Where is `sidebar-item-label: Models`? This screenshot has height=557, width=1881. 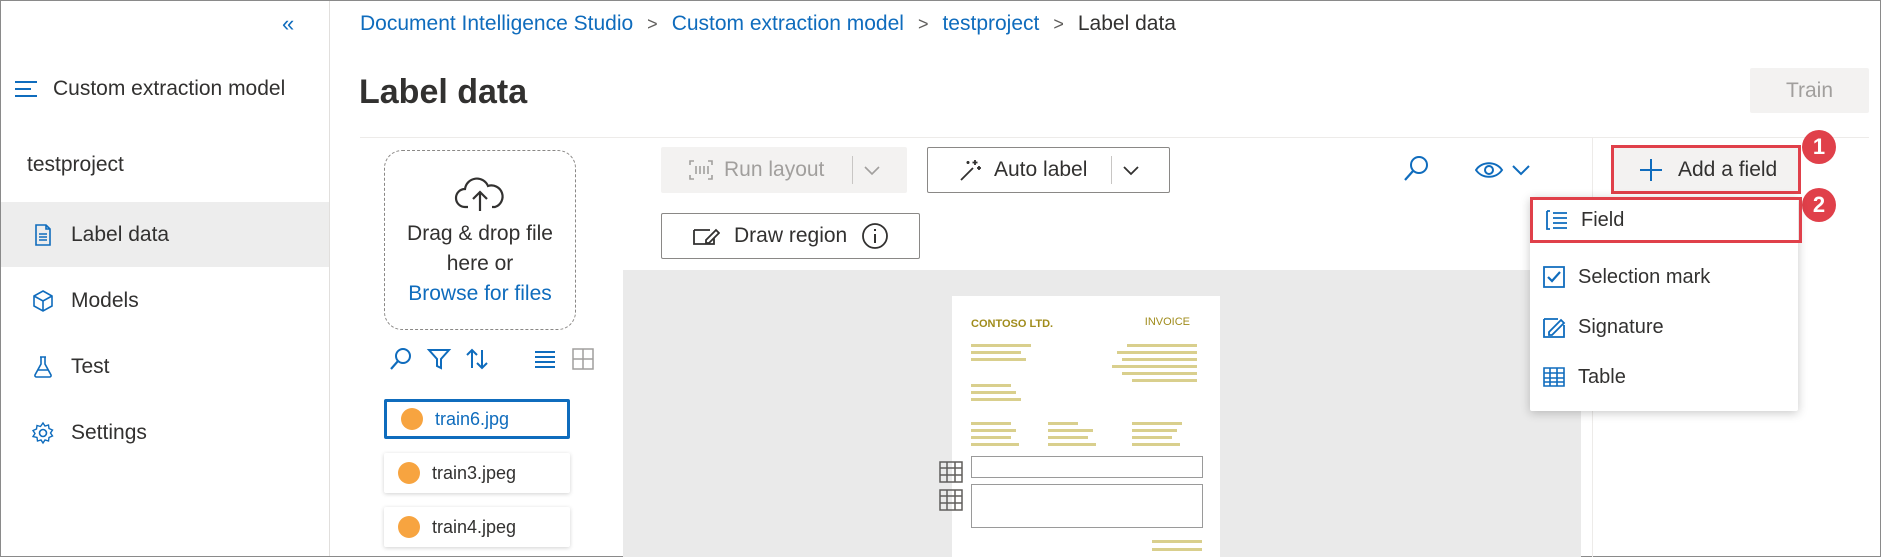
sidebar-item-label: Models is located at coordinates (105, 300).